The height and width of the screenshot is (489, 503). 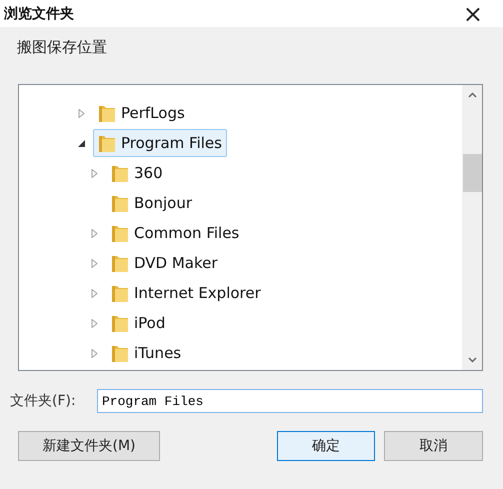 I want to click on tree-item: DVD Maker, so click(x=164, y=263).